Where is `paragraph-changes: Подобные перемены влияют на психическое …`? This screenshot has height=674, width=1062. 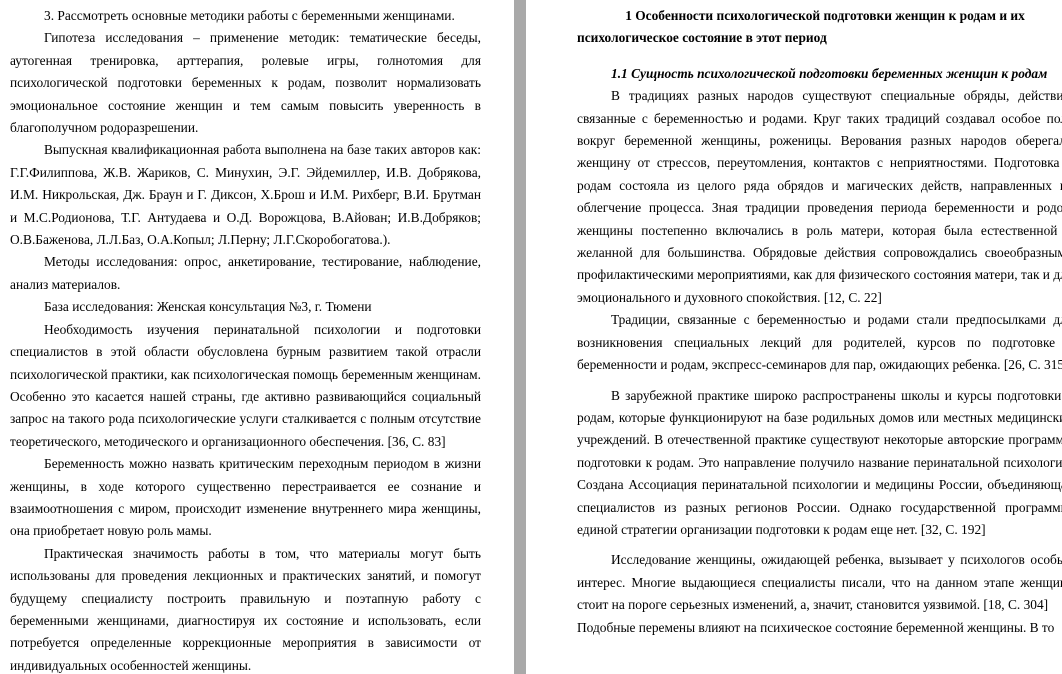 paragraph-changes: Подобные перемены влияют на психическое … is located at coordinates (816, 627).